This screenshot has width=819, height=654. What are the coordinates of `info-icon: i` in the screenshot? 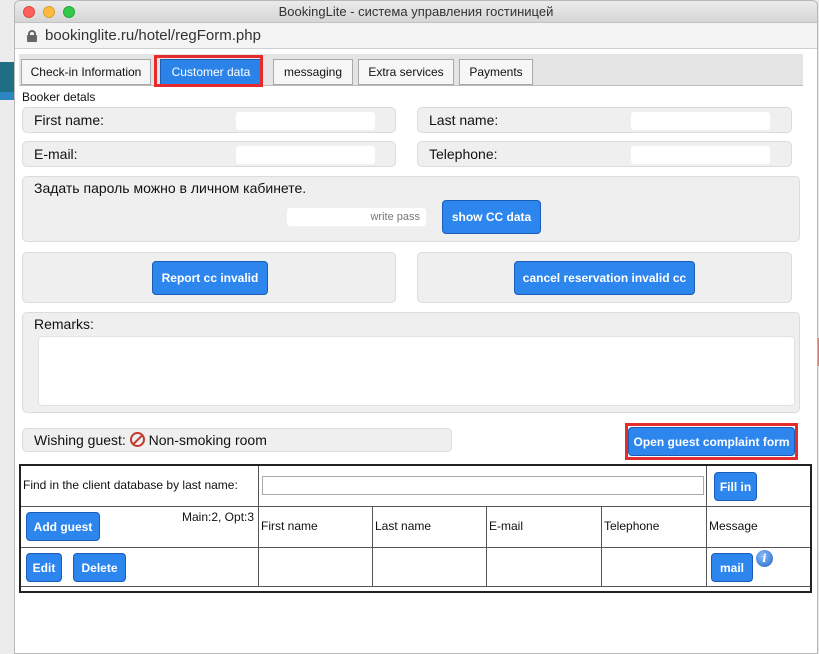 It's located at (764, 558).